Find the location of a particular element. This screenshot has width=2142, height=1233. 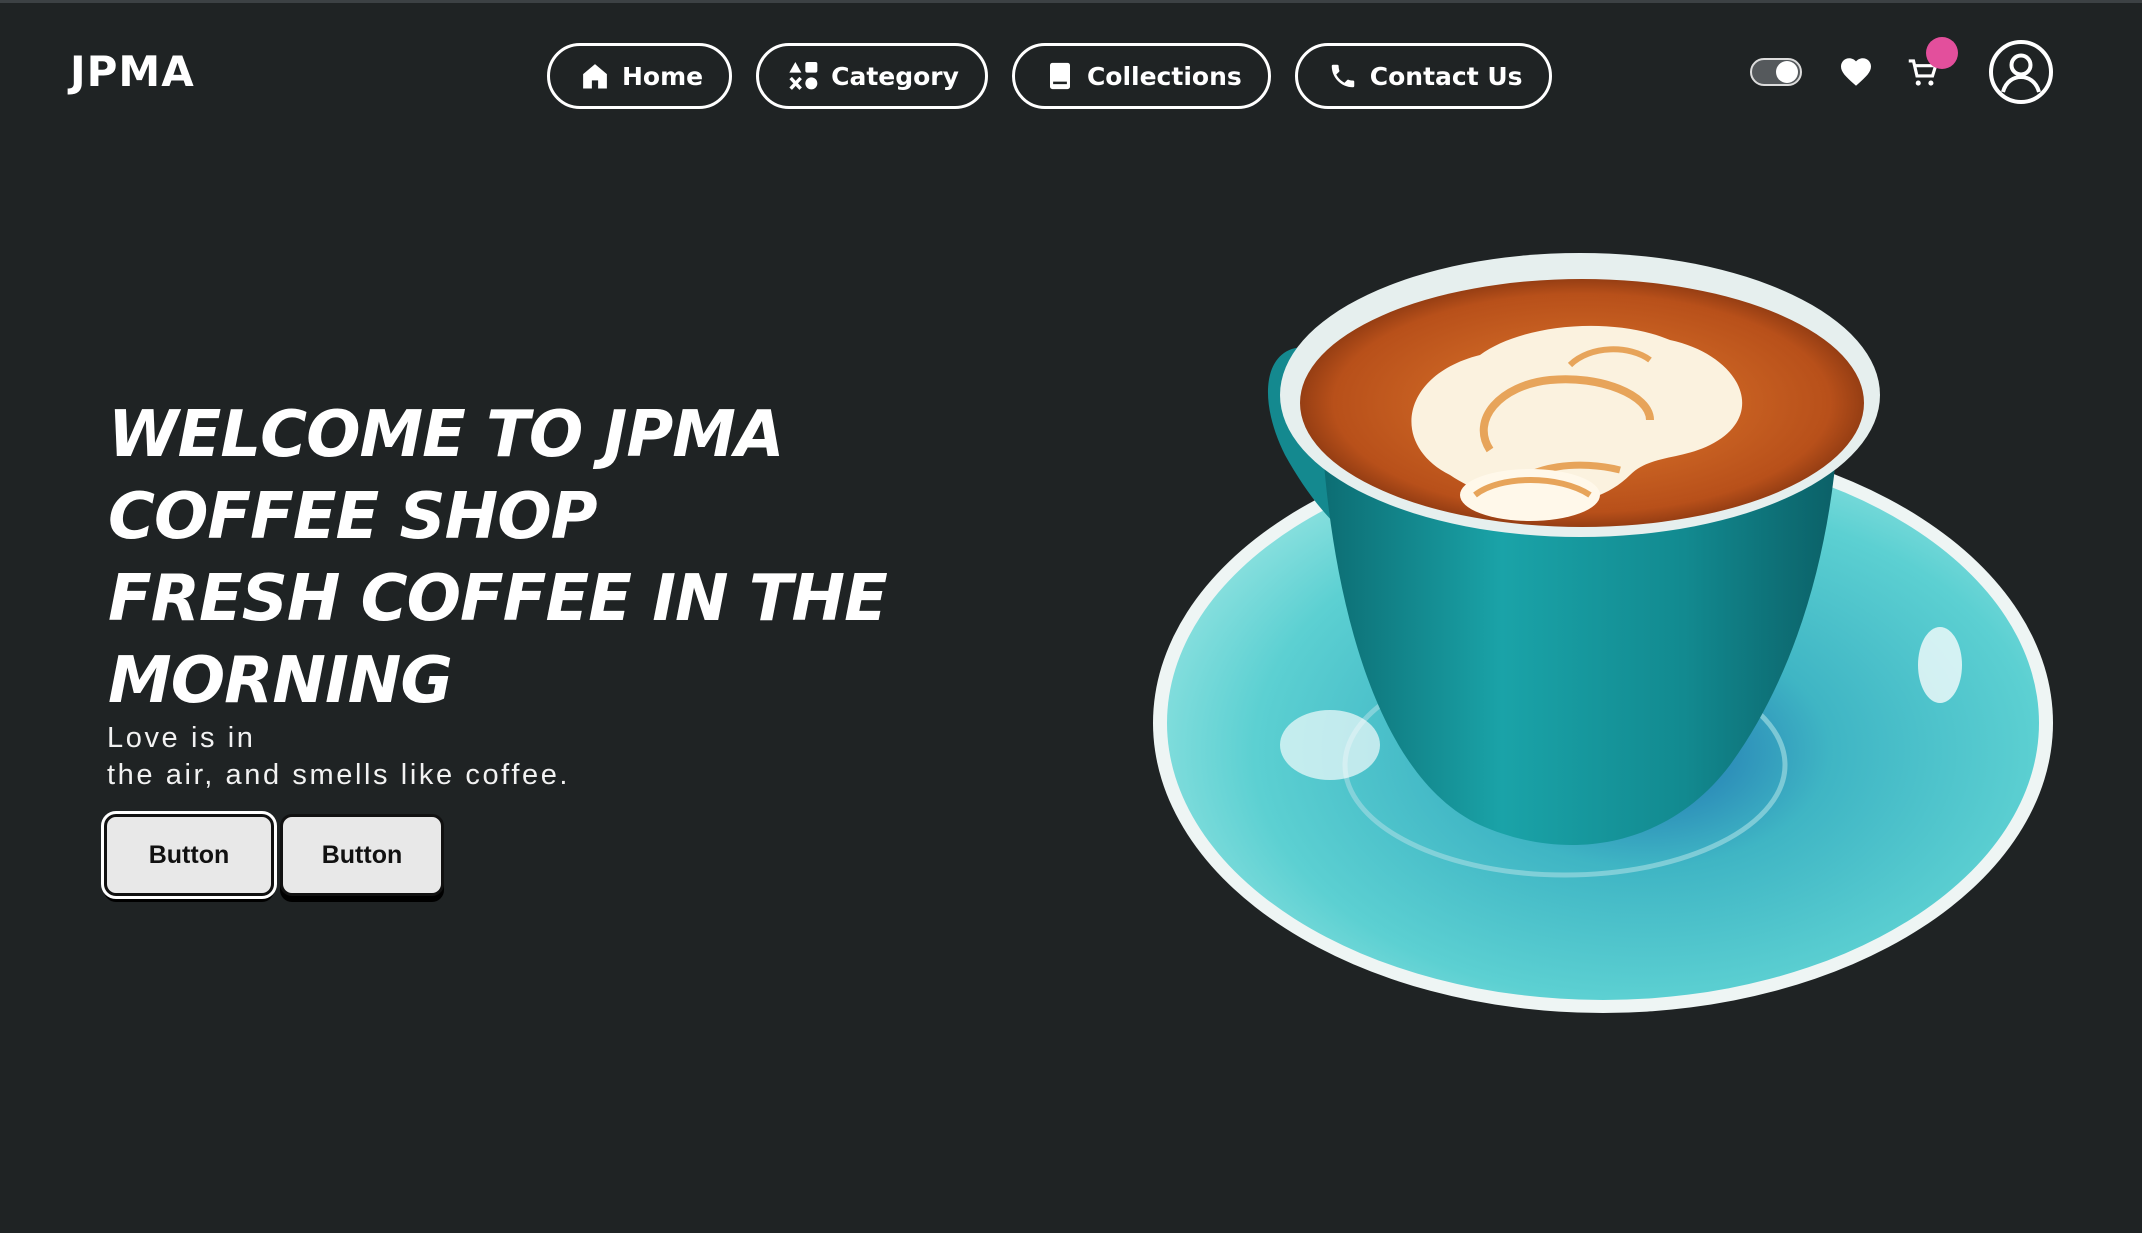

toggle-knob is located at coordinates (1787, 72).